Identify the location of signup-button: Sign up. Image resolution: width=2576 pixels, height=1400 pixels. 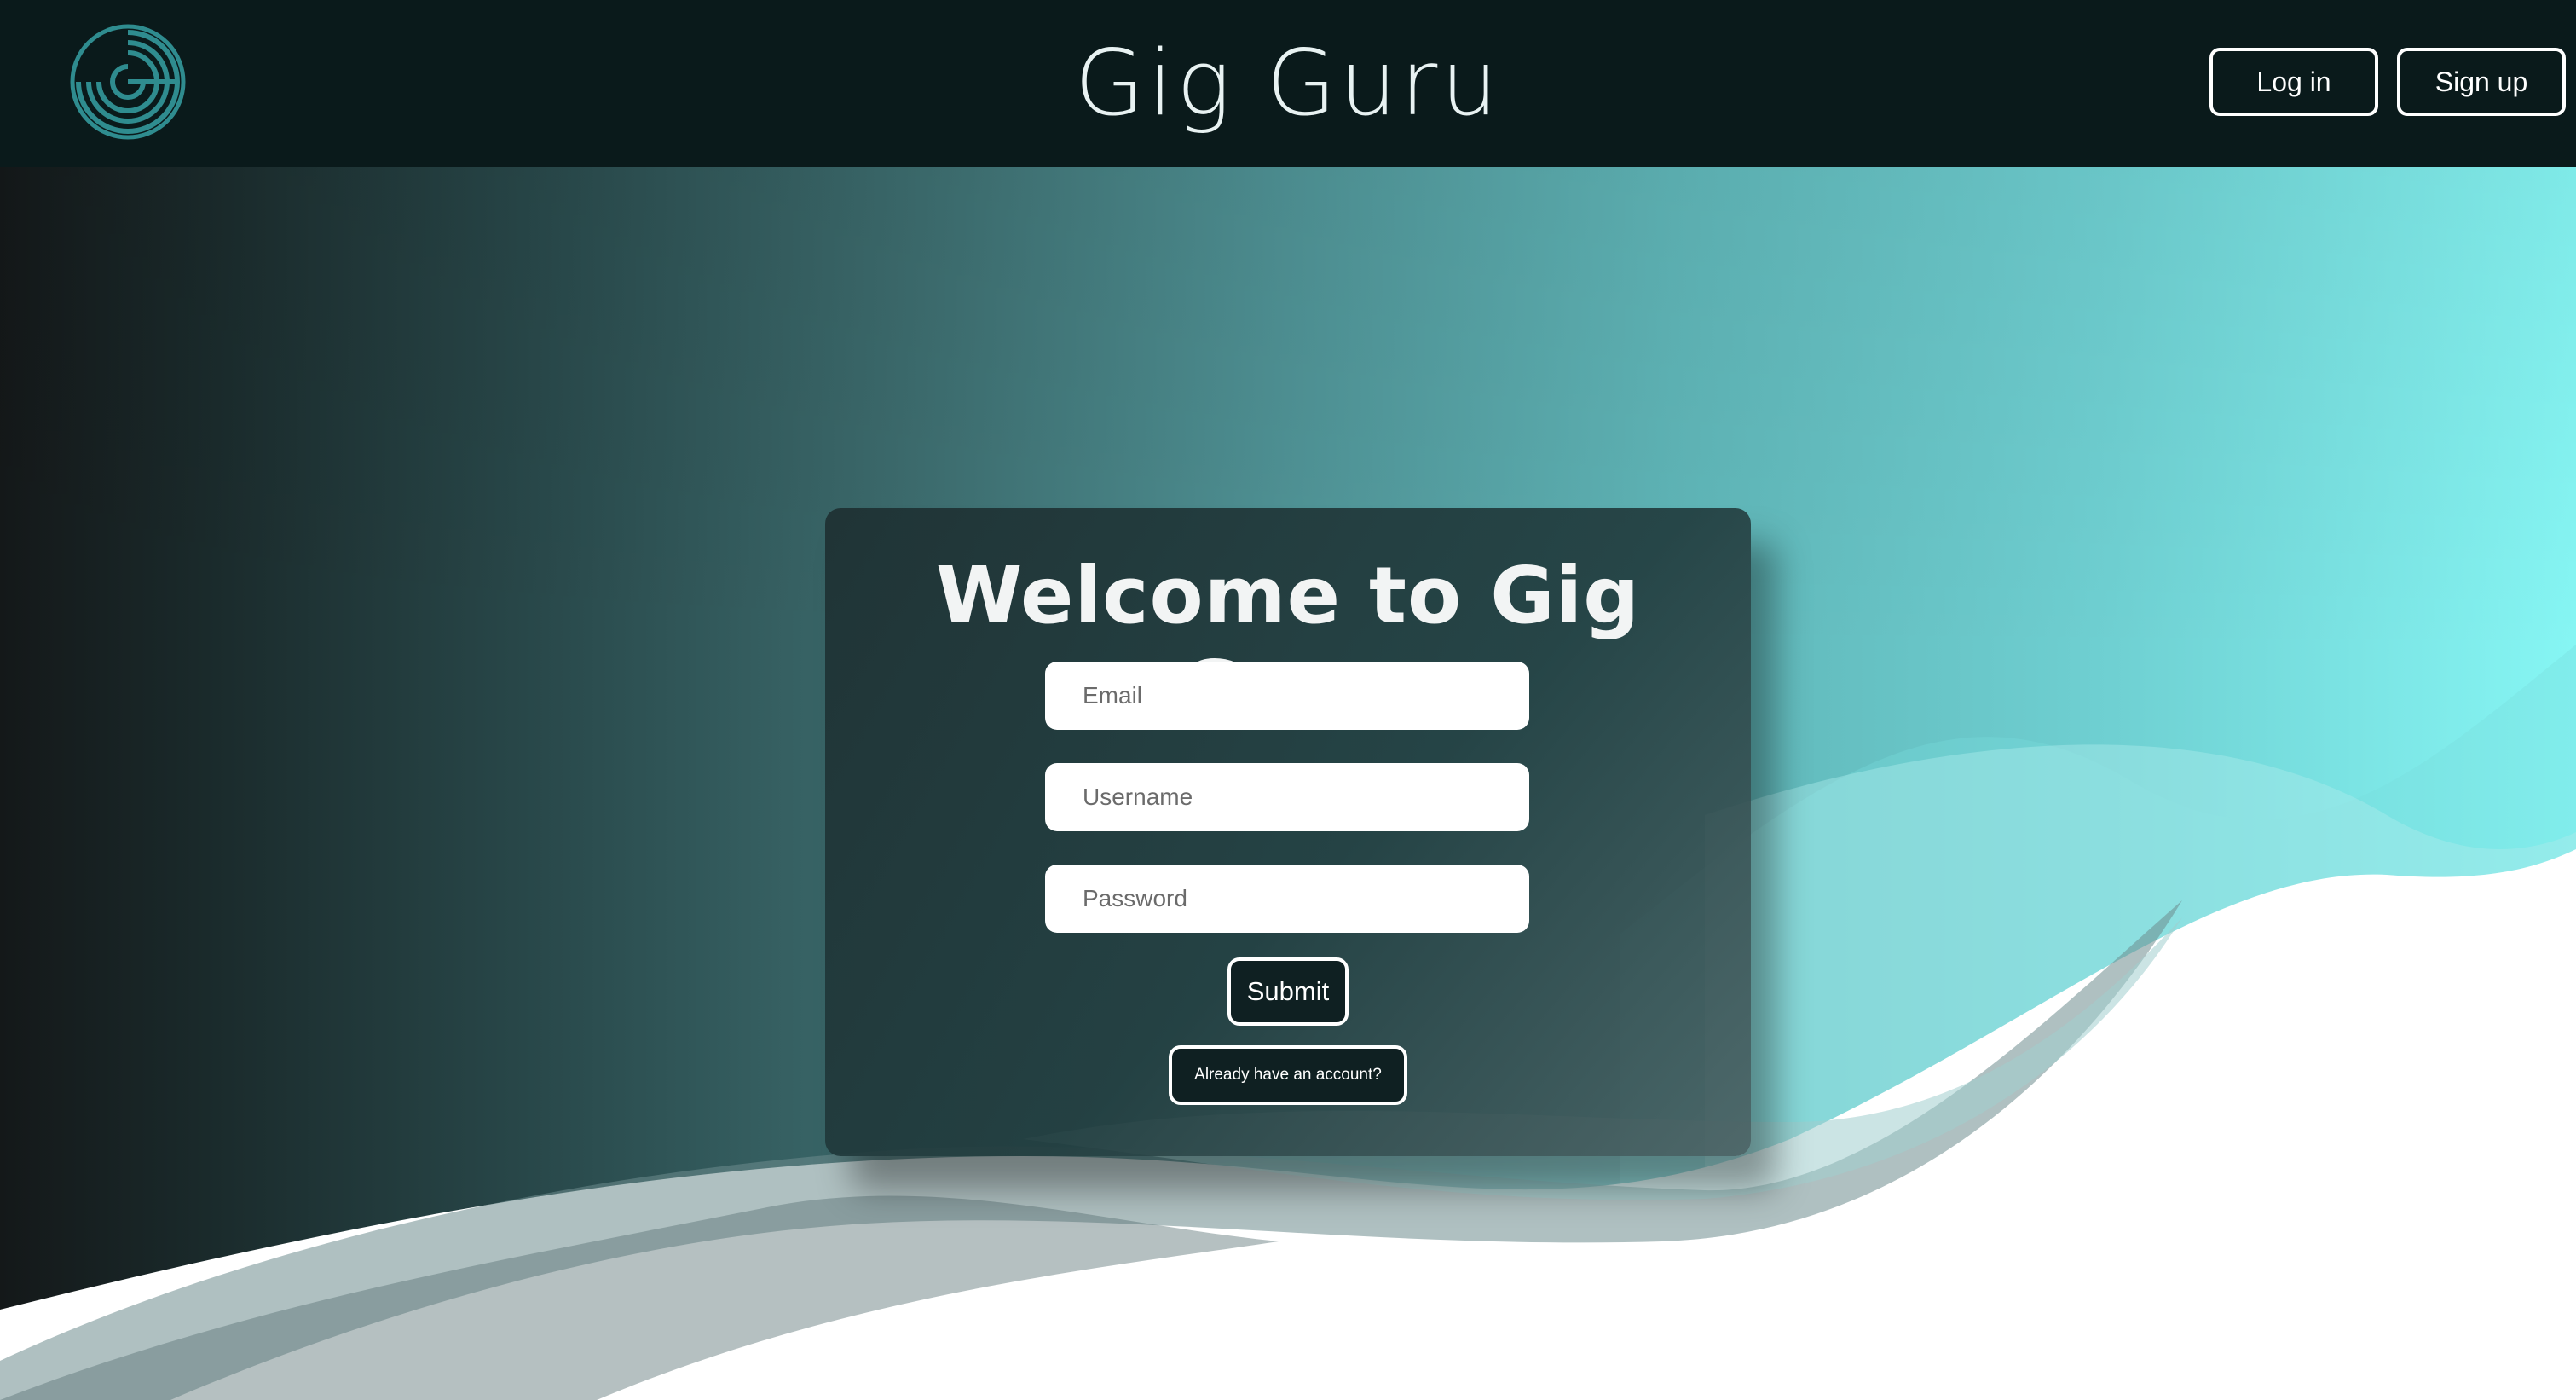
(2481, 82).